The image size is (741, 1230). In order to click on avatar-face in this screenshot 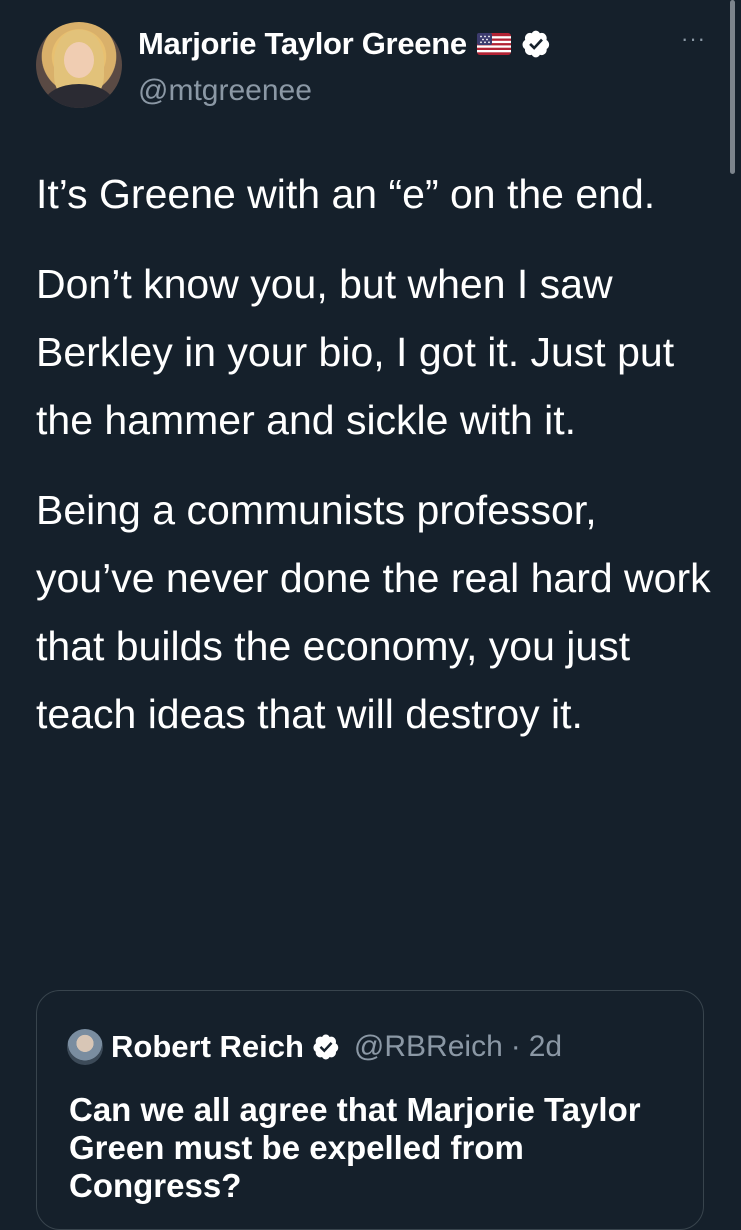, I will do `click(79, 60)`.